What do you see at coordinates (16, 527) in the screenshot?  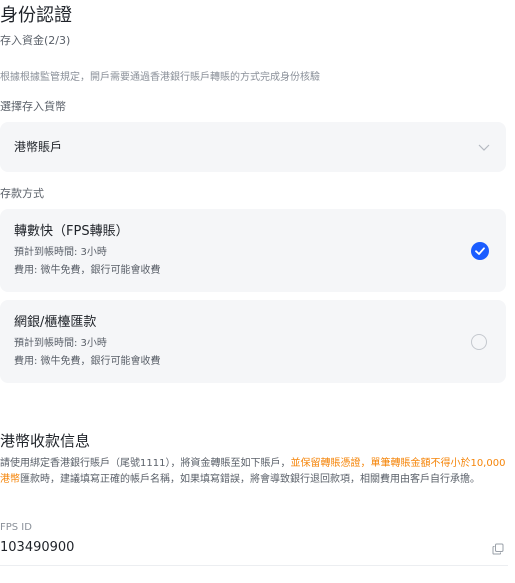 I see `fps-id-label: FPS ID` at bounding box center [16, 527].